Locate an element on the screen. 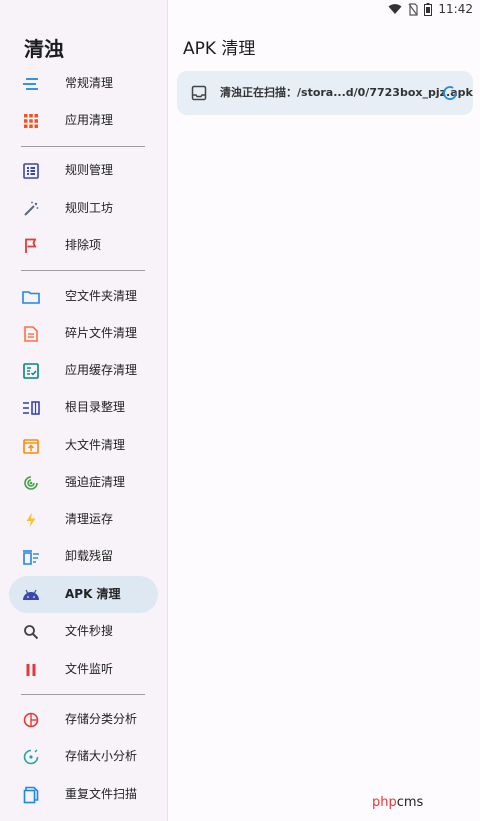  wifi-icon is located at coordinates (395, 9).